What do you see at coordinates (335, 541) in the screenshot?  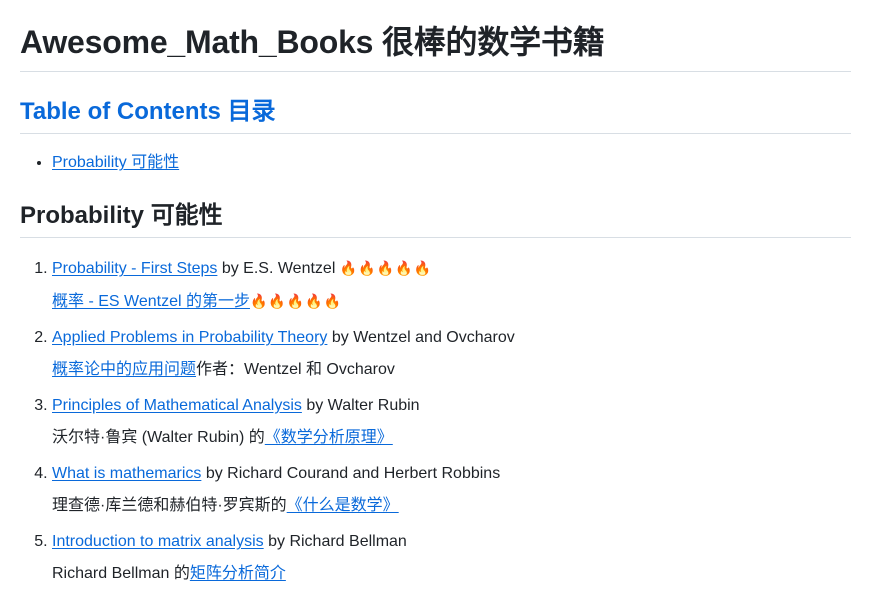 I see `book-author: by Richard Bellman` at bounding box center [335, 541].